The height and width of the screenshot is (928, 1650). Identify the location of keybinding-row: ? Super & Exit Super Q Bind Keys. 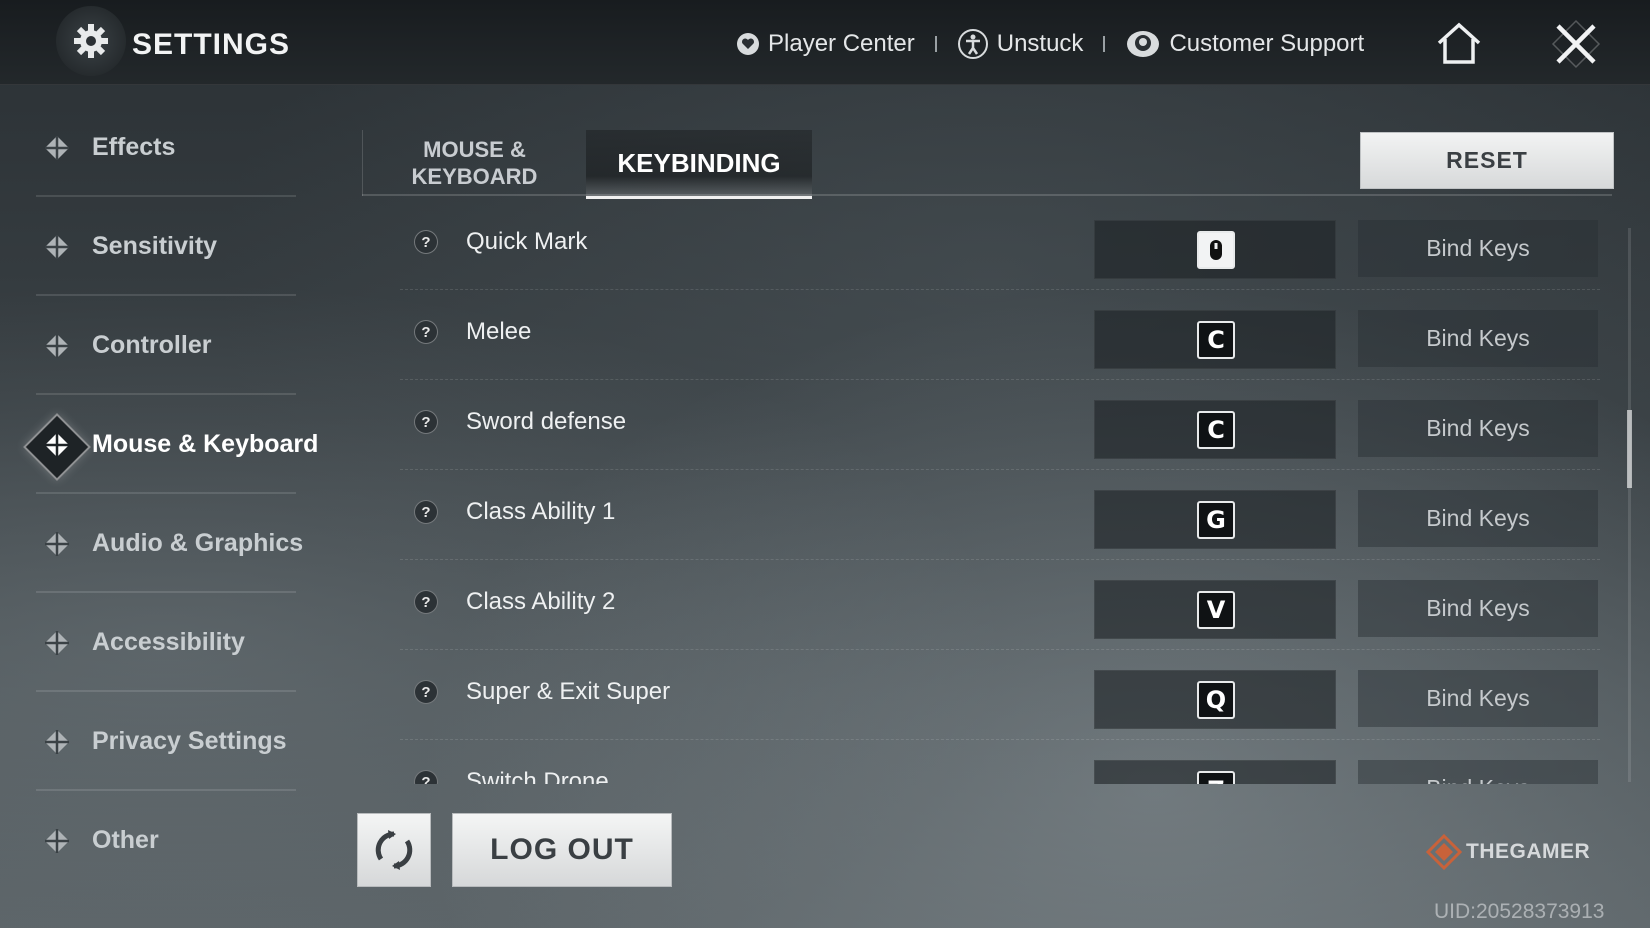
(1000, 695).